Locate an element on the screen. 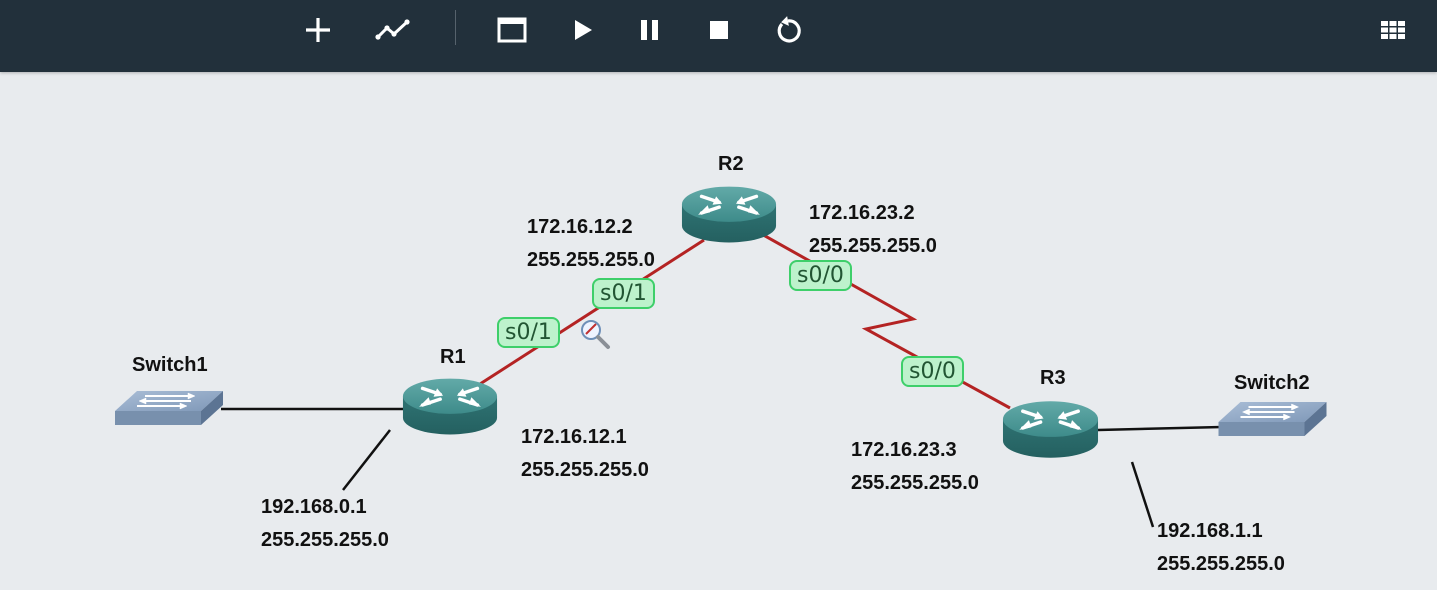  pause-icon is located at coordinates (649, 30).